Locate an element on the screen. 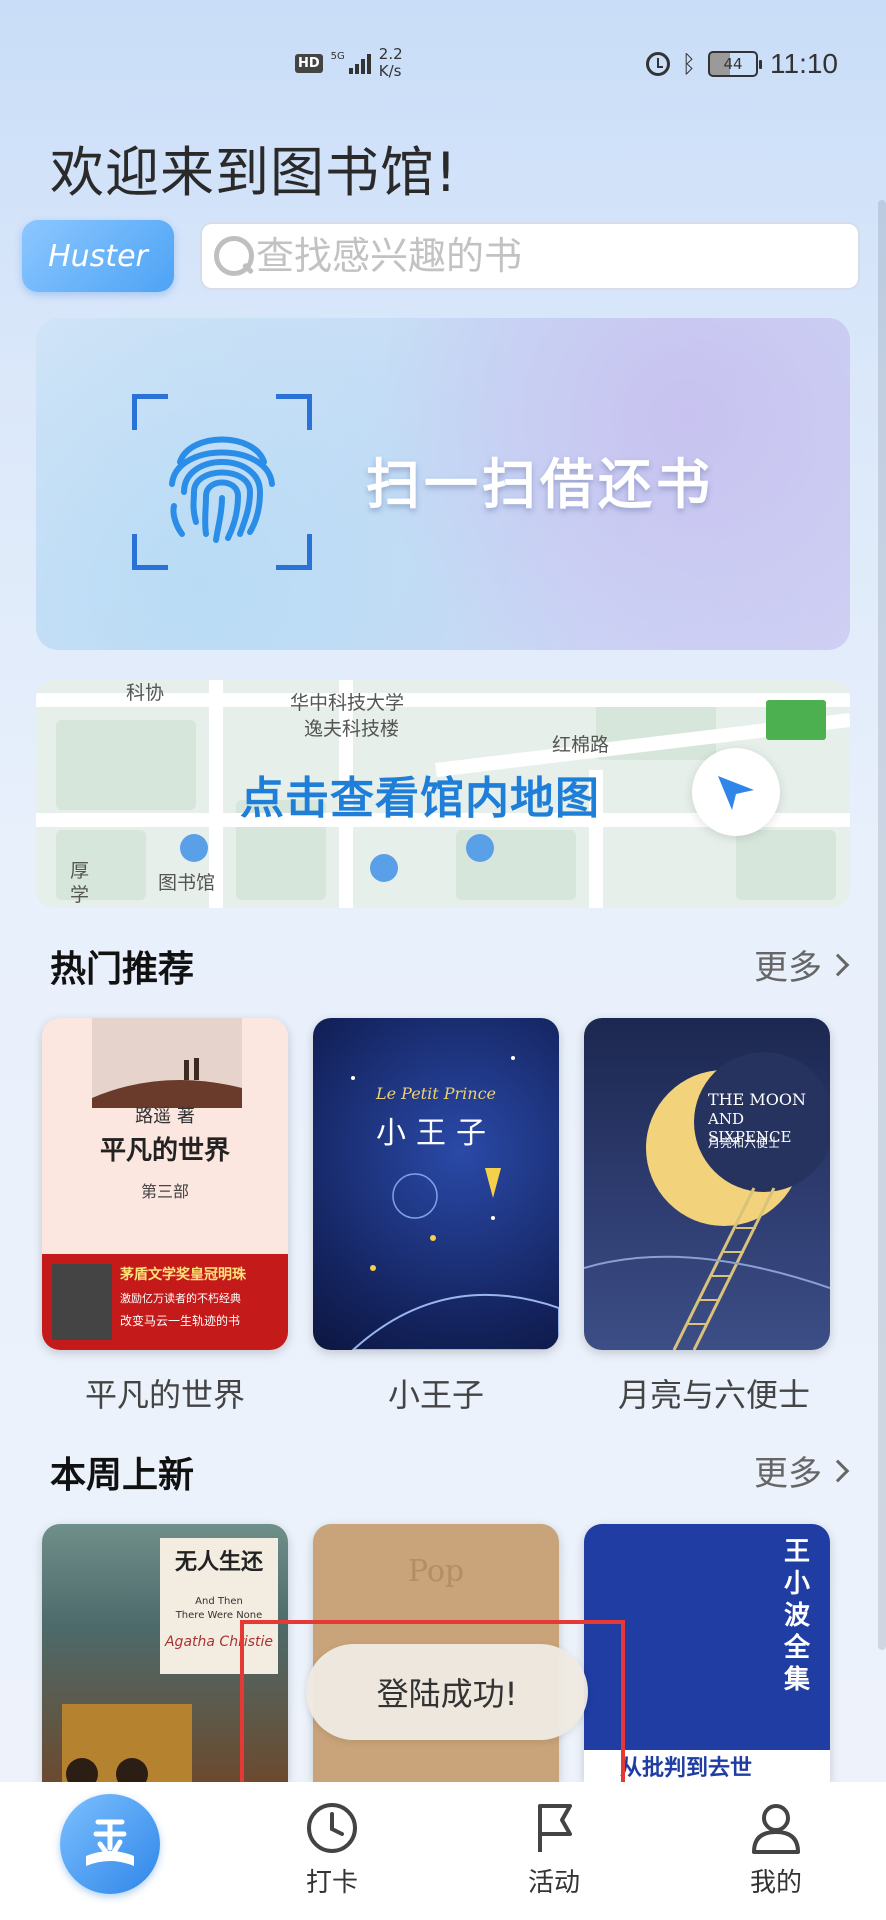 The height and width of the screenshot is (1920, 886). library-map-banner: 科协 华中科技大学 逸夫科技楼 红棉路 图书馆 厚 学 点击查看馆内地图 is located at coordinates (443, 794).